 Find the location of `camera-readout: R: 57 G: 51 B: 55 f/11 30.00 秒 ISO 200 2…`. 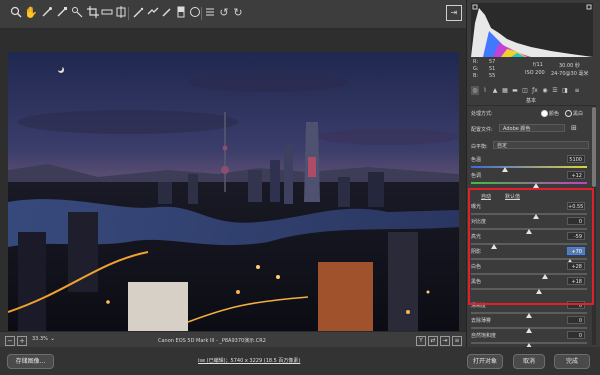

camera-readout: R: 57 G: 51 B: 55 f/11 30.00 秒 ISO 200 2… is located at coordinates (532, 71).